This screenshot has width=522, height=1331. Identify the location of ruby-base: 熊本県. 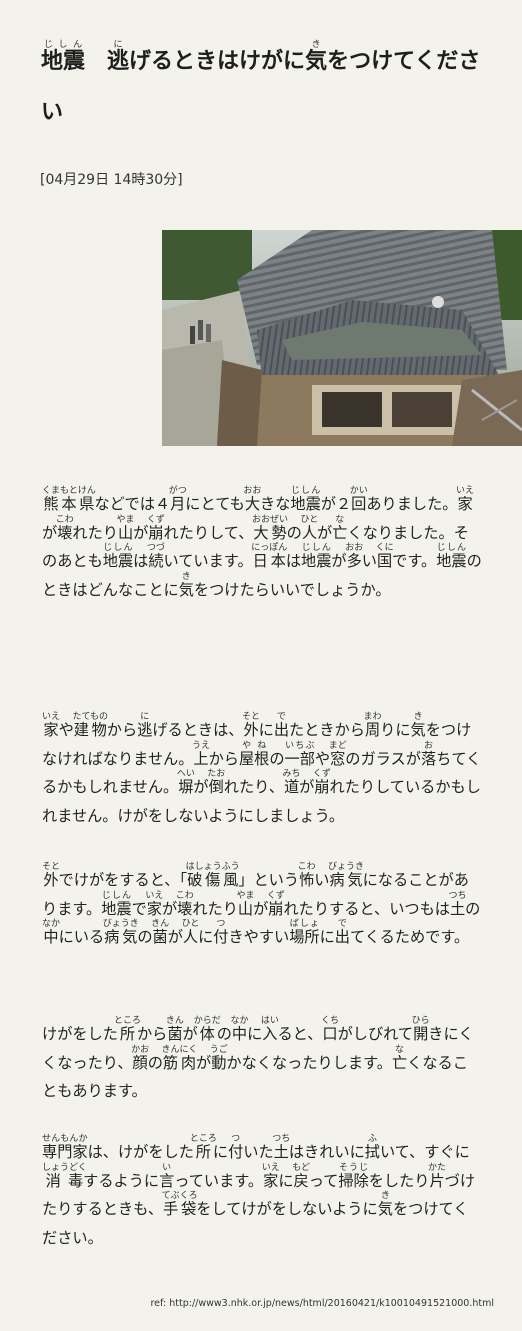
(69, 504).